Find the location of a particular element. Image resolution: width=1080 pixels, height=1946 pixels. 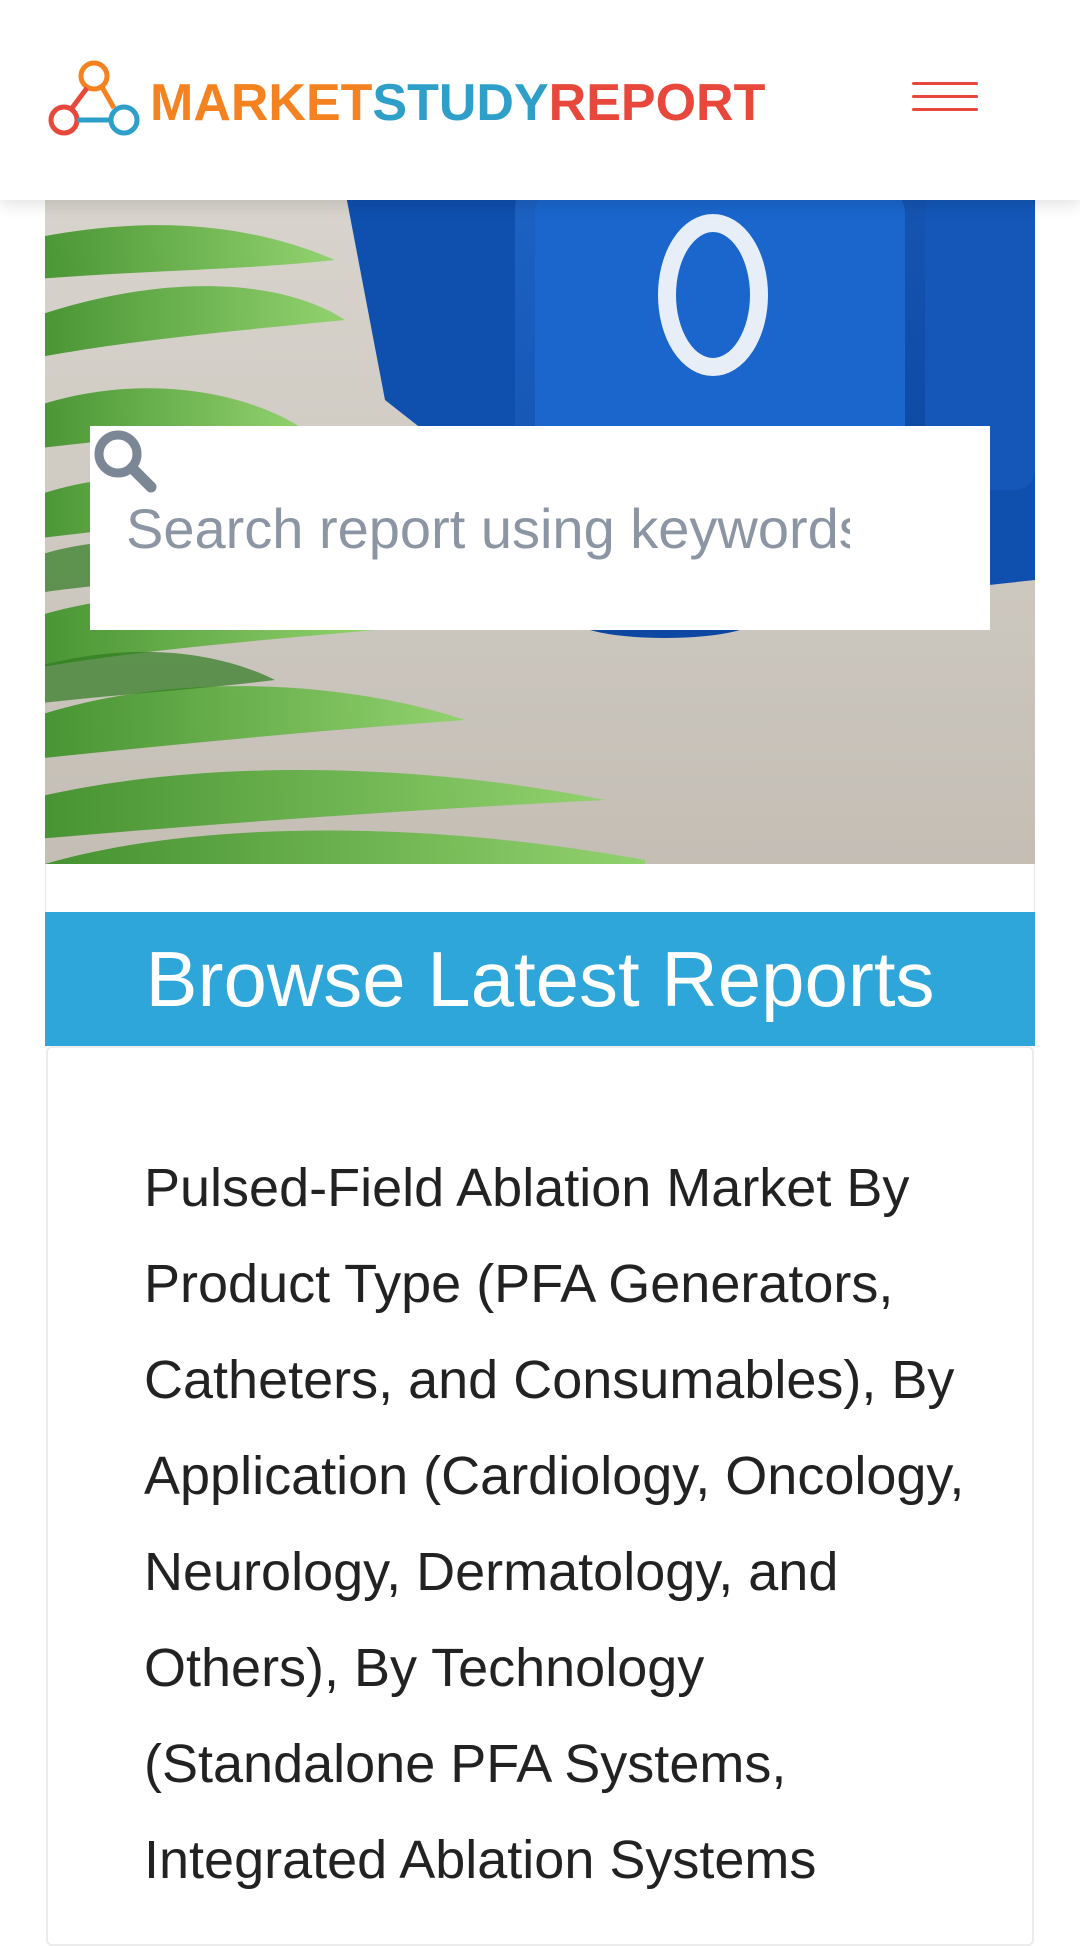

browse-reports-header: Browse Latest Reports is located at coordinates (540, 979).